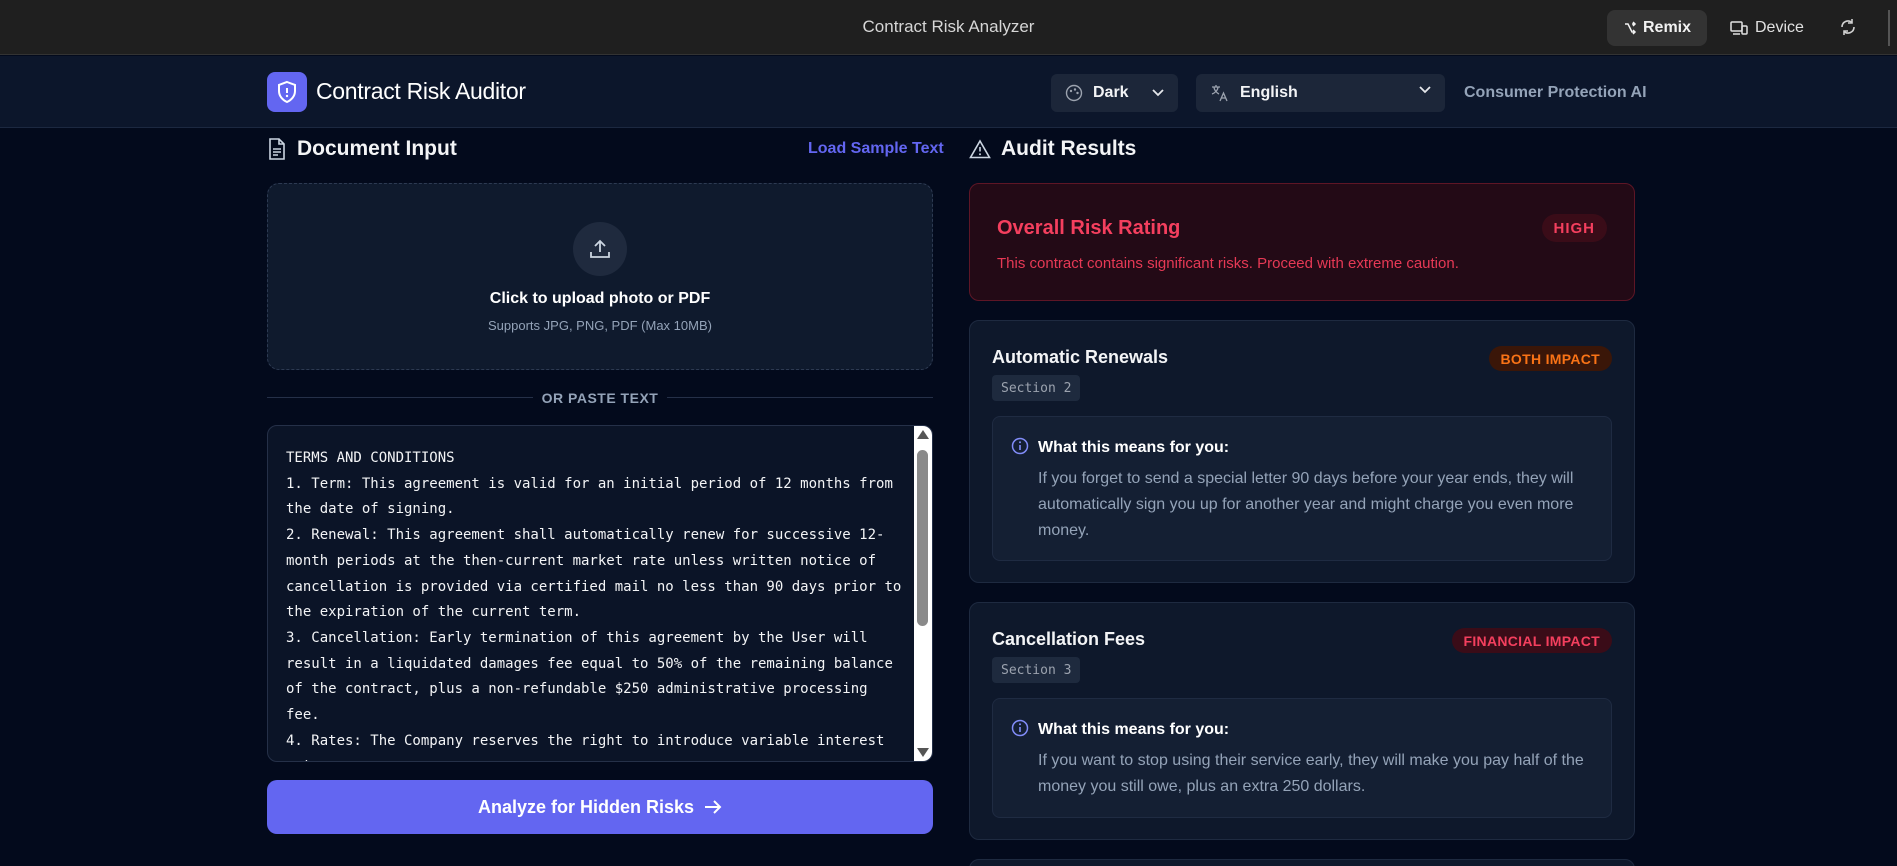 The width and height of the screenshot is (1897, 866). Describe the element at coordinates (586, 806) in the screenshot. I see `analyze-label: Analyze for Hidden Risks` at that location.